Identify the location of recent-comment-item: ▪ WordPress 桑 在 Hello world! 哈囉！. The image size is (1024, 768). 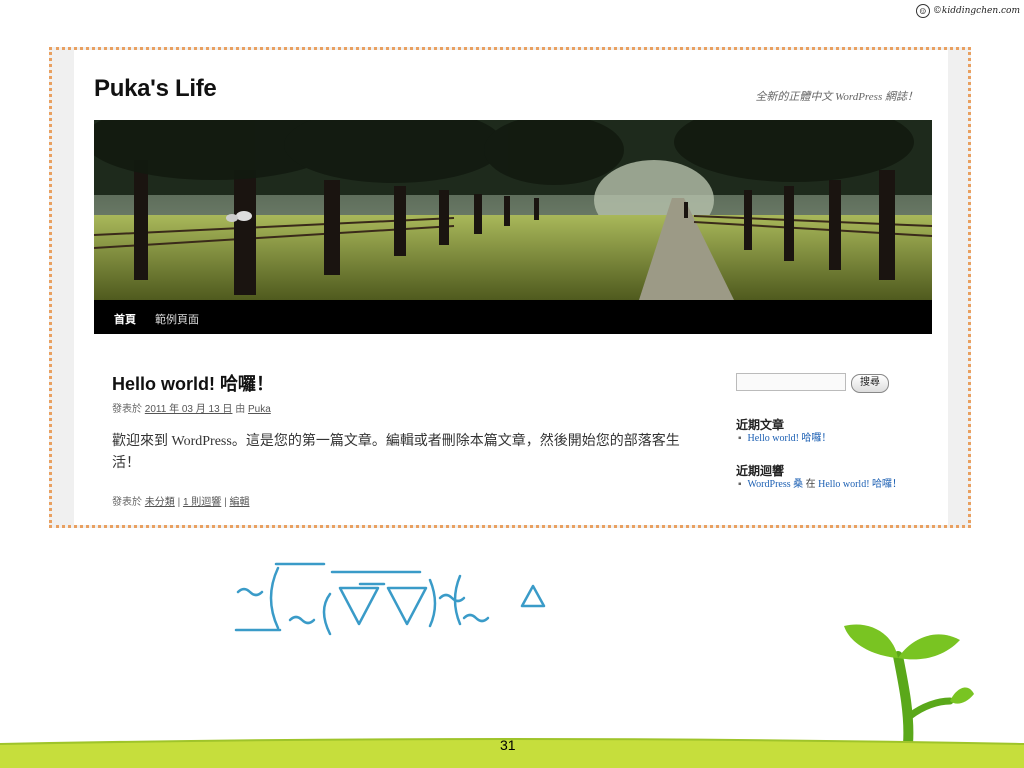
(823, 485).